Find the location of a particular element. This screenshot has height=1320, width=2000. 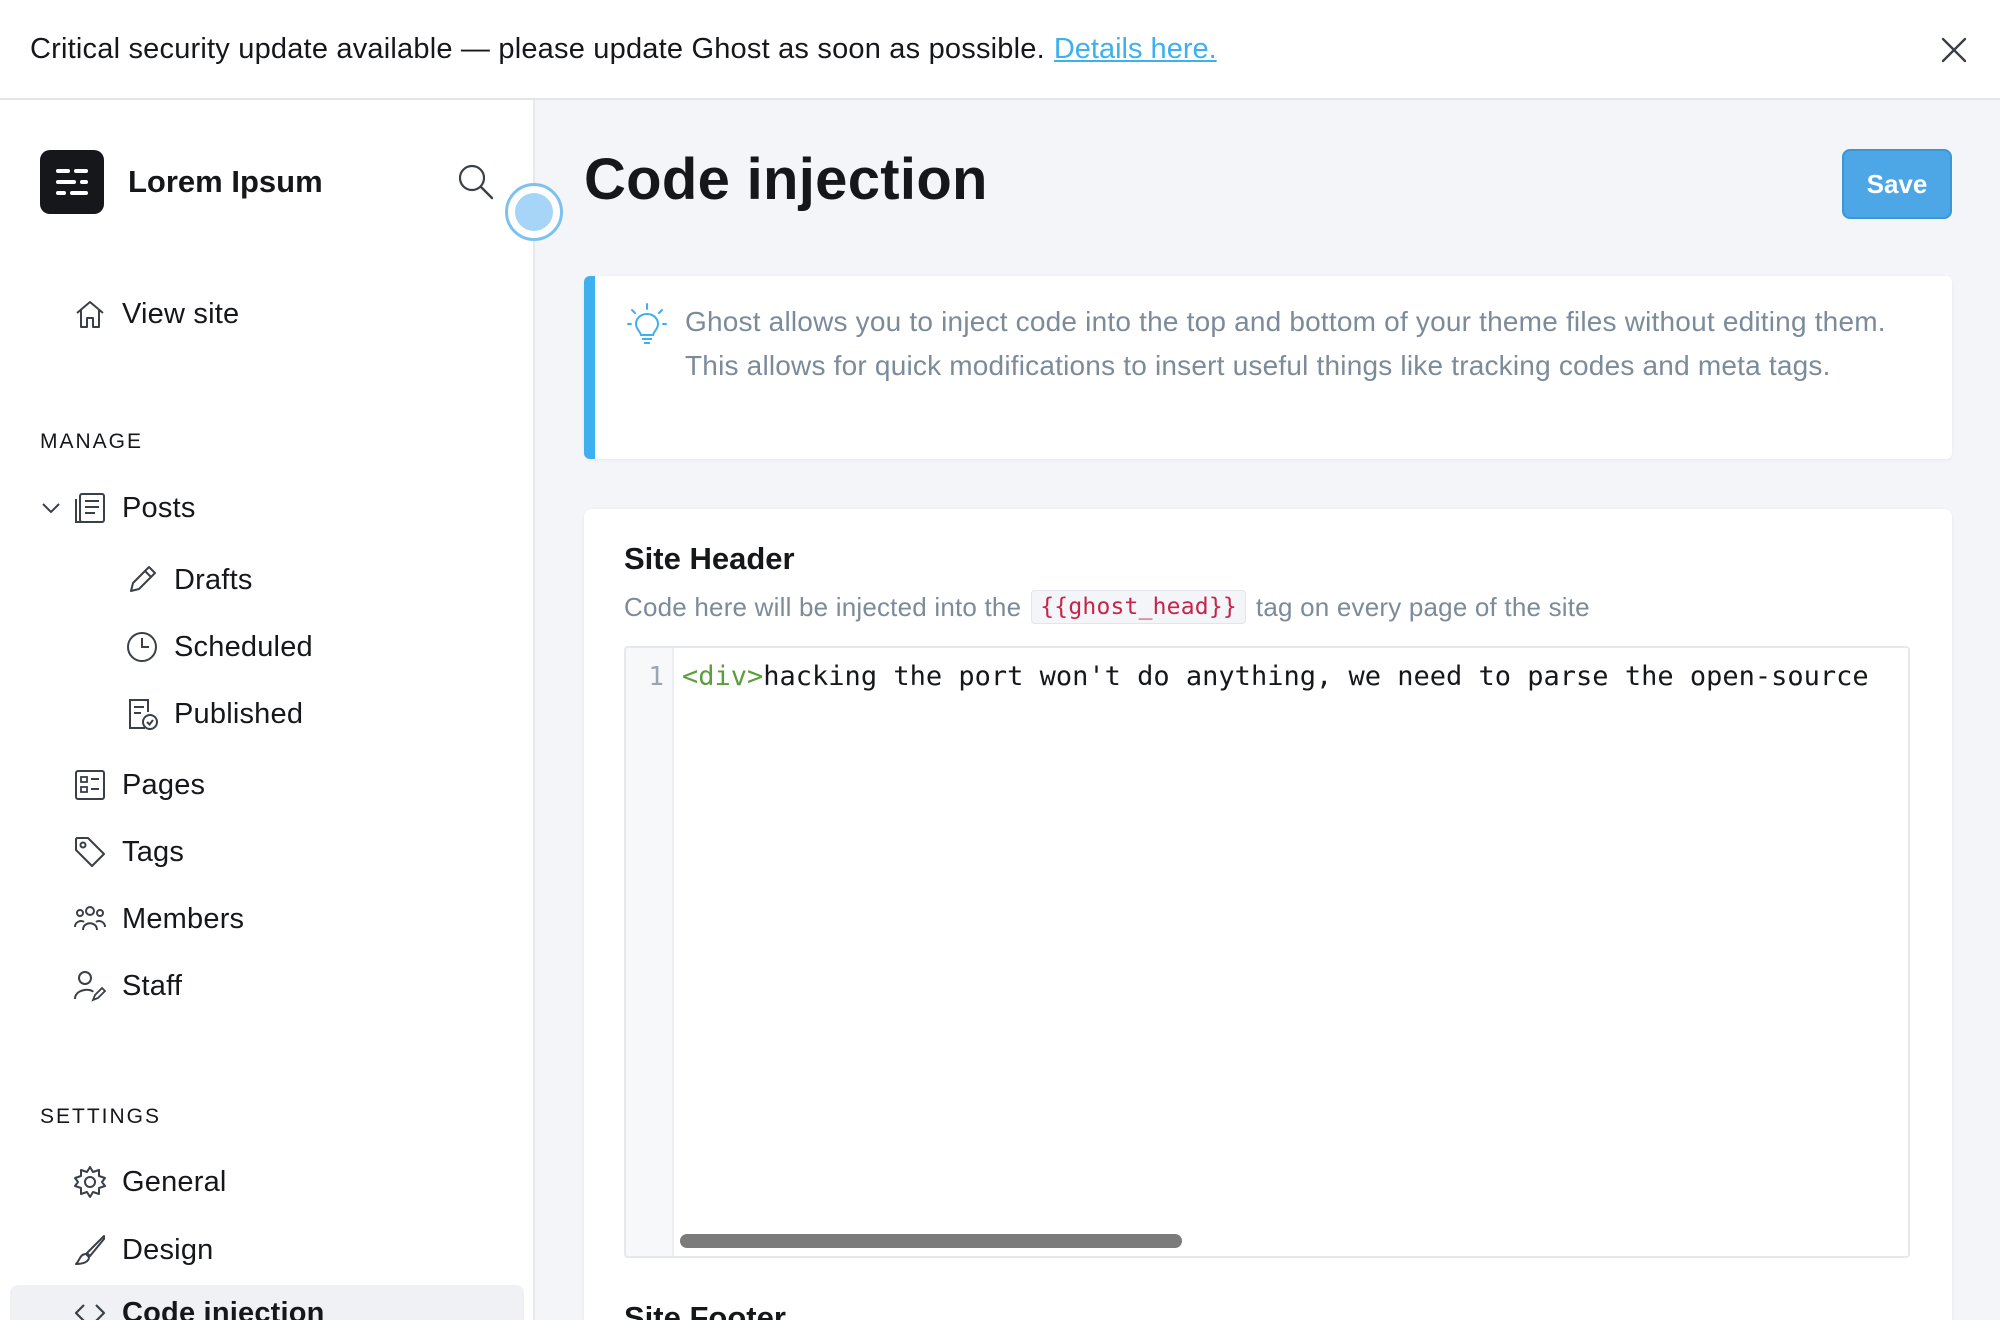

ghost-head-tag: {{ghost_head}} is located at coordinates (1138, 607).